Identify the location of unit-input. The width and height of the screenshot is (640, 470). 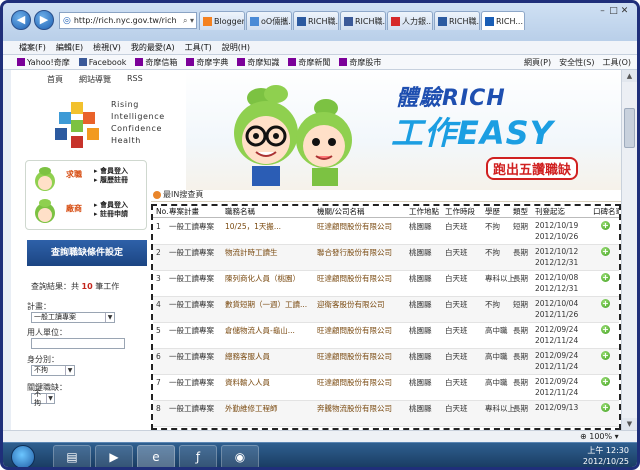
(78, 343).